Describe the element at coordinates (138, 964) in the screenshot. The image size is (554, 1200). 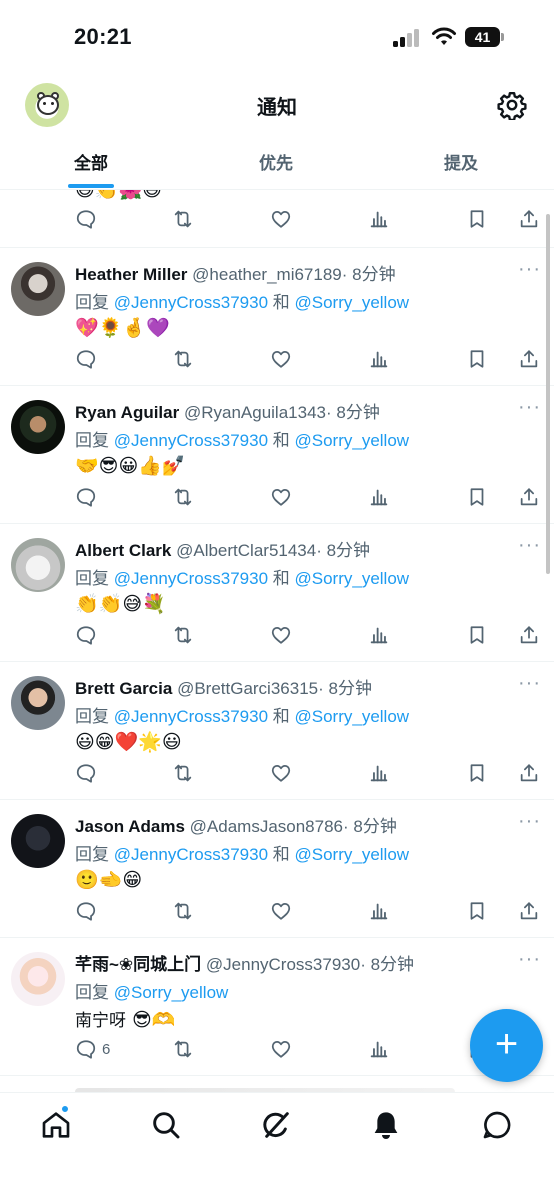
I see `user-name: 芊雨~❀同城上门` at that location.